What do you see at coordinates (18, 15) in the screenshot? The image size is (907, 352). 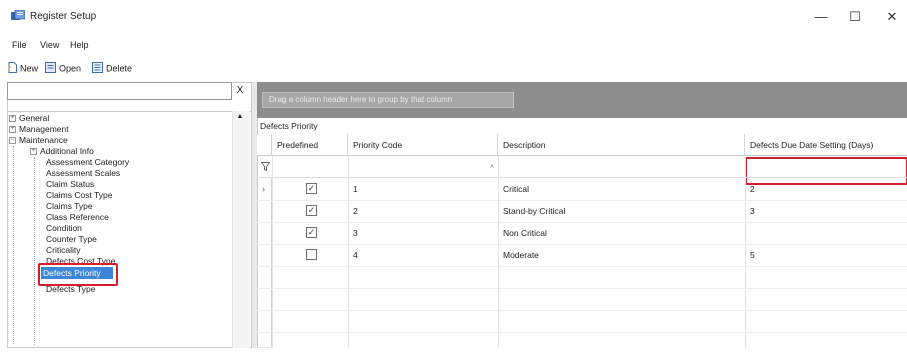 I see `app-icon` at bounding box center [18, 15].